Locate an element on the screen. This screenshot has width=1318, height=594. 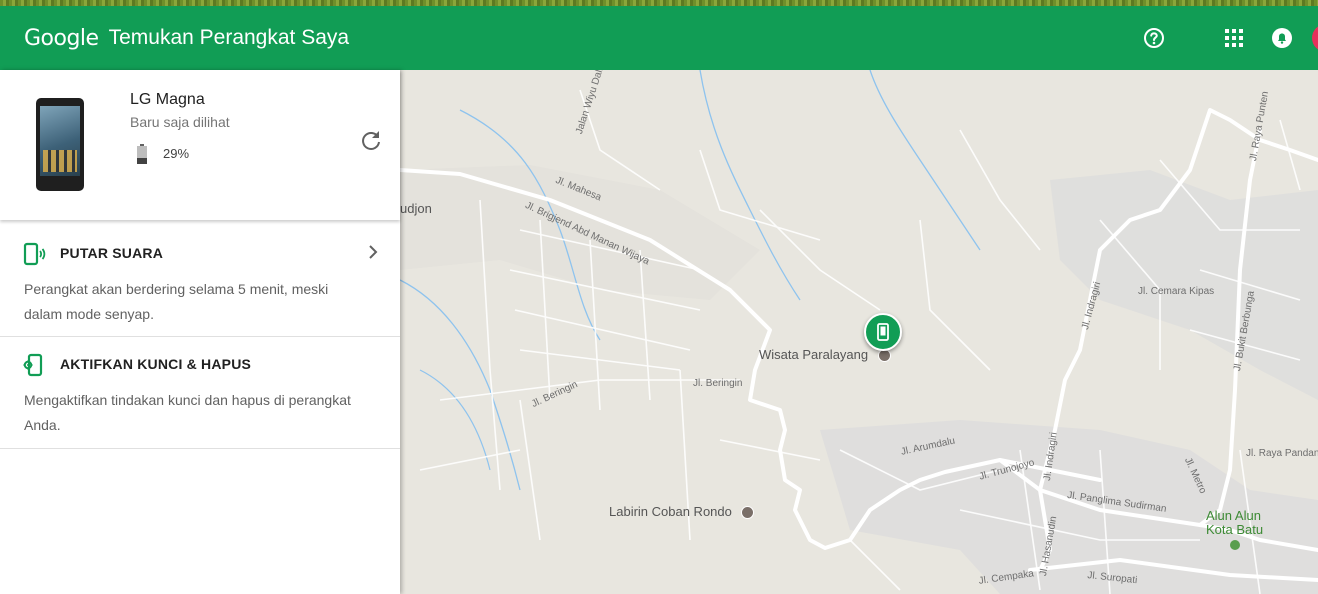
action-title: PUTAR SUARA is located at coordinates (112, 253).